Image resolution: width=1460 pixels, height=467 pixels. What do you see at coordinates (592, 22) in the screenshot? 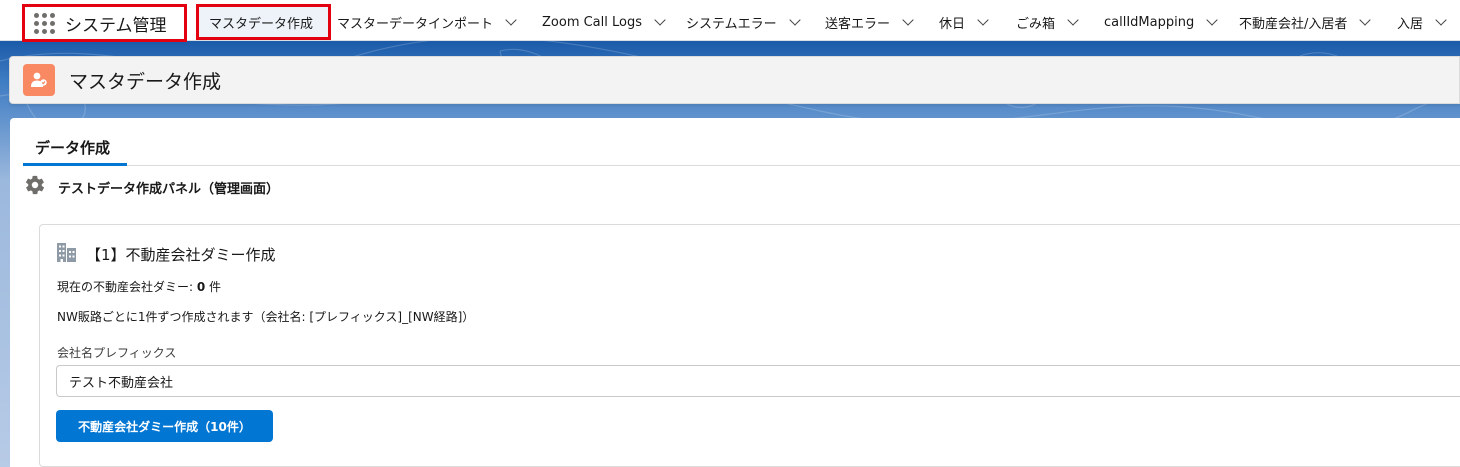
I see `nav-tab-label: Zoom Call Logs` at bounding box center [592, 22].